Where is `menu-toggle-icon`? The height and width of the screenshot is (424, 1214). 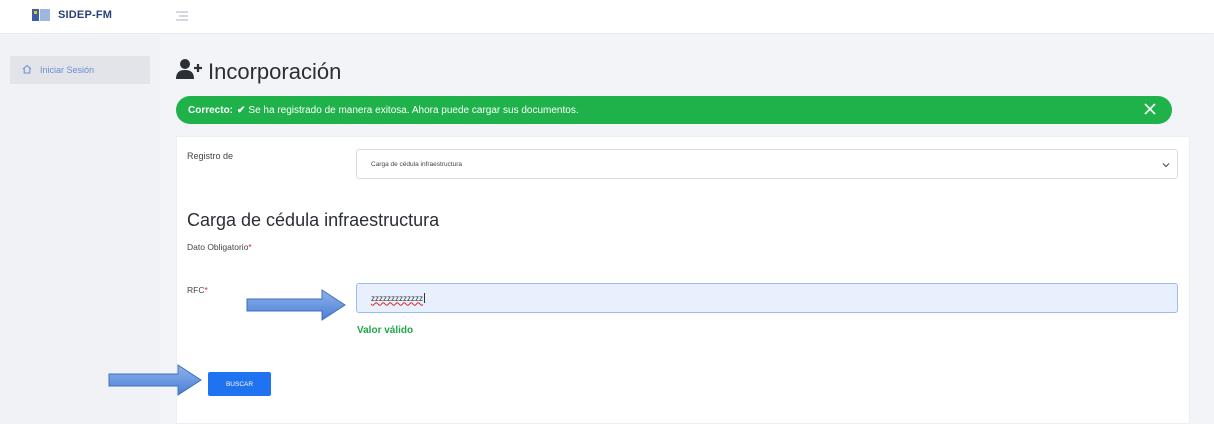
menu-toggle-icon is located at coordinates (182, 16).